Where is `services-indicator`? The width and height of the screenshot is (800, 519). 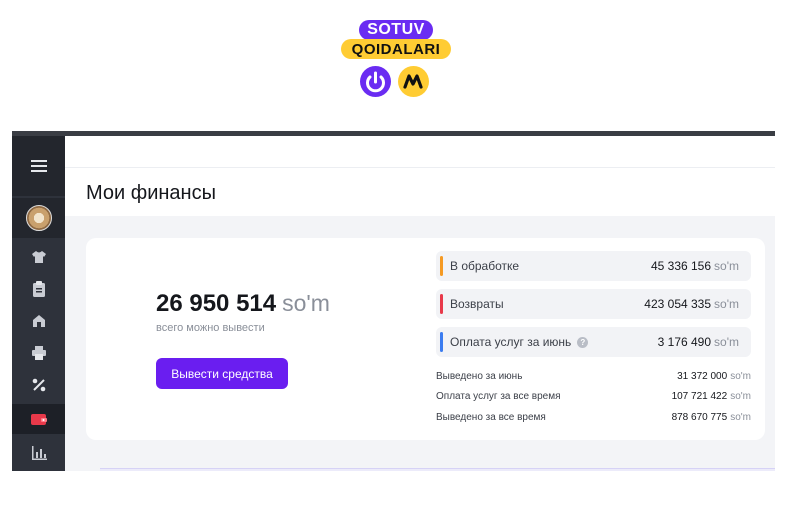
services-indicator is located at coordinates (441, 342).